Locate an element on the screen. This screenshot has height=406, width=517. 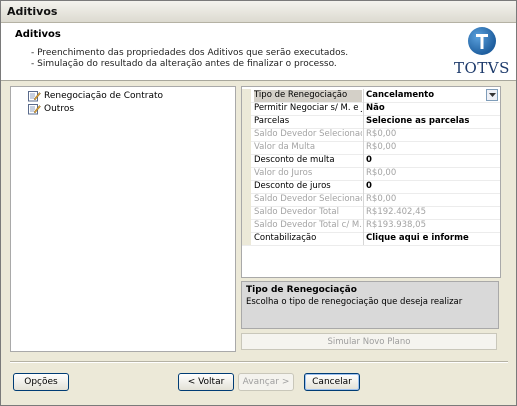
cancel-button: Cancelar is located at coordinates (332, 382).